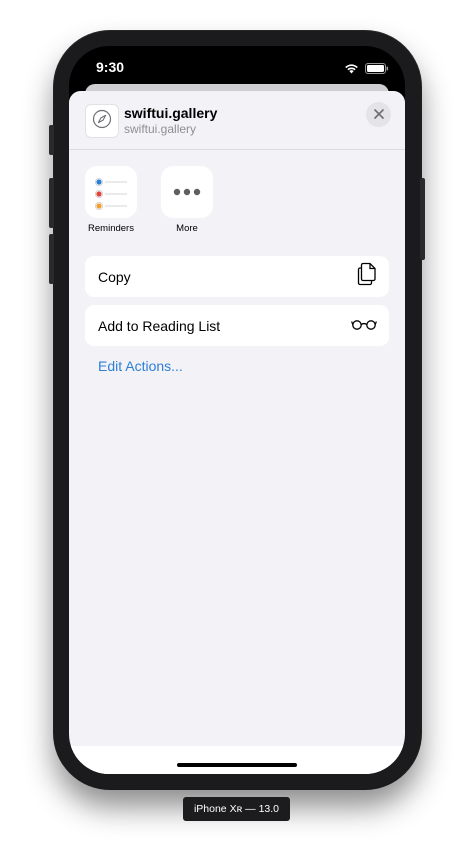  Describe the element at coordinates (51, 259) in the screenshot. I see `side-button-volume-down` at that location.